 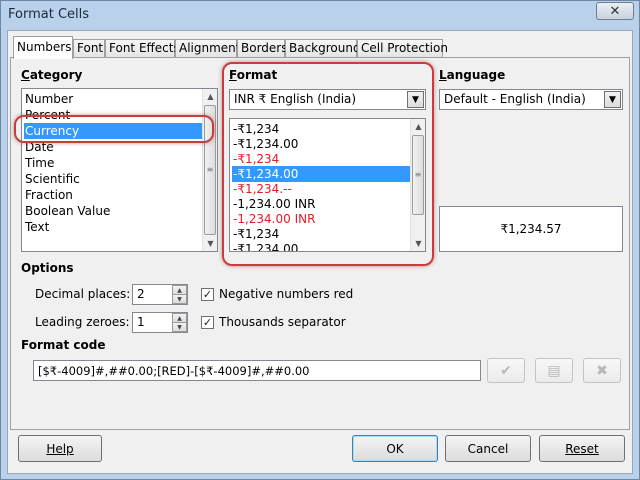 What do you see at coordinates (282, 322) in the screenshot?
I see `thousands-separator-label: Thousands separator` at bounding box center [282, 322].